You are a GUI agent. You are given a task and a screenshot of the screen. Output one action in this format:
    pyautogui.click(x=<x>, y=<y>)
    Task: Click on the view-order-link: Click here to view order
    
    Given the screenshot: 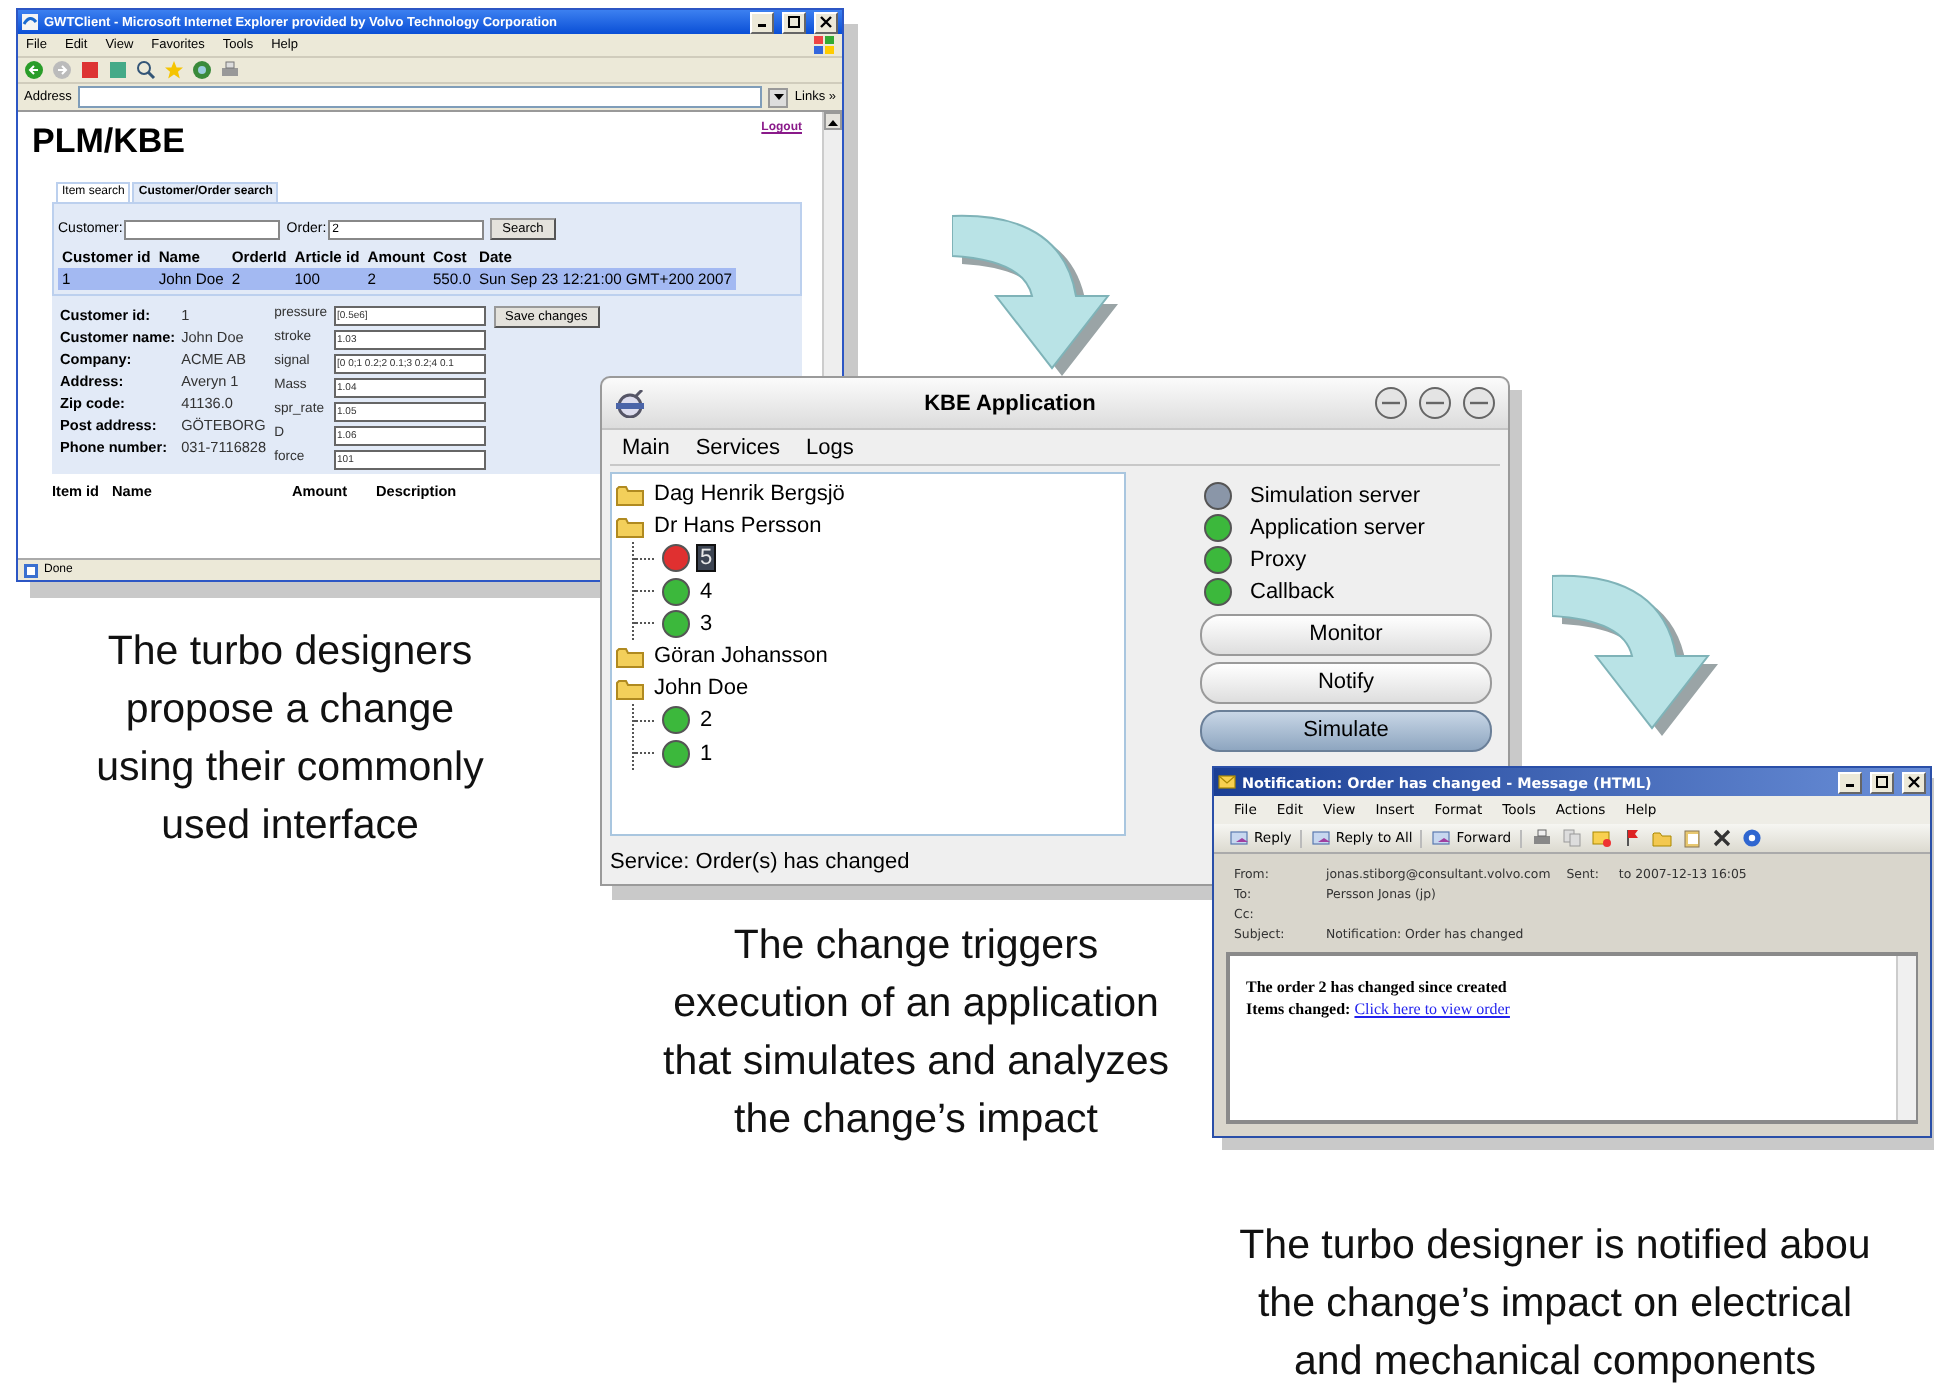 What is the action you would take?
    pyautogui.click(x=1432, y=1009)
    